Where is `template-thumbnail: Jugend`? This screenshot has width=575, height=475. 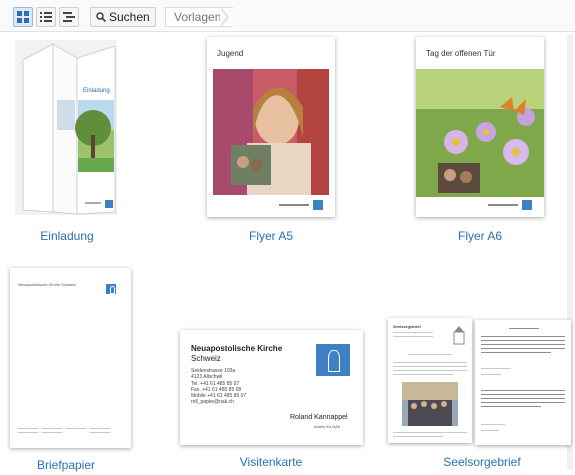
template-thumbnail: Jugend is located at coordinates (271, 127).